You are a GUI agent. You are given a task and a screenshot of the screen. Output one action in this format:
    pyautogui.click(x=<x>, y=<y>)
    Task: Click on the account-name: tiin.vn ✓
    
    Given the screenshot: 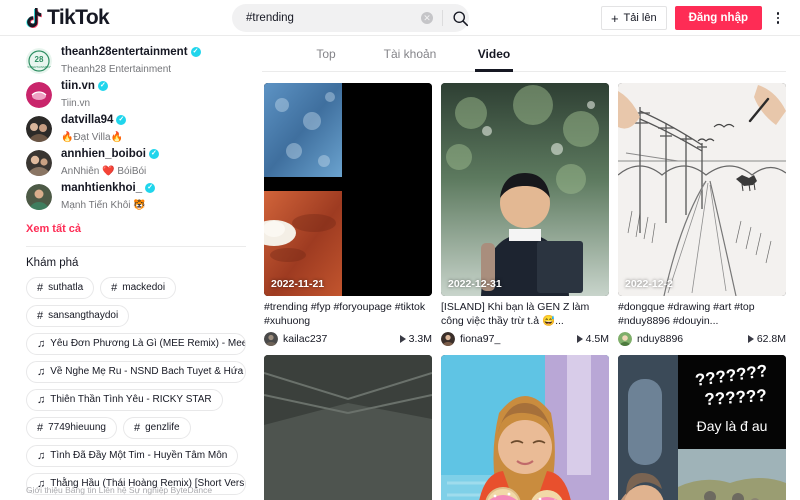 What is the action you would take?
    pyautogui.click(x=84, y=86)
    